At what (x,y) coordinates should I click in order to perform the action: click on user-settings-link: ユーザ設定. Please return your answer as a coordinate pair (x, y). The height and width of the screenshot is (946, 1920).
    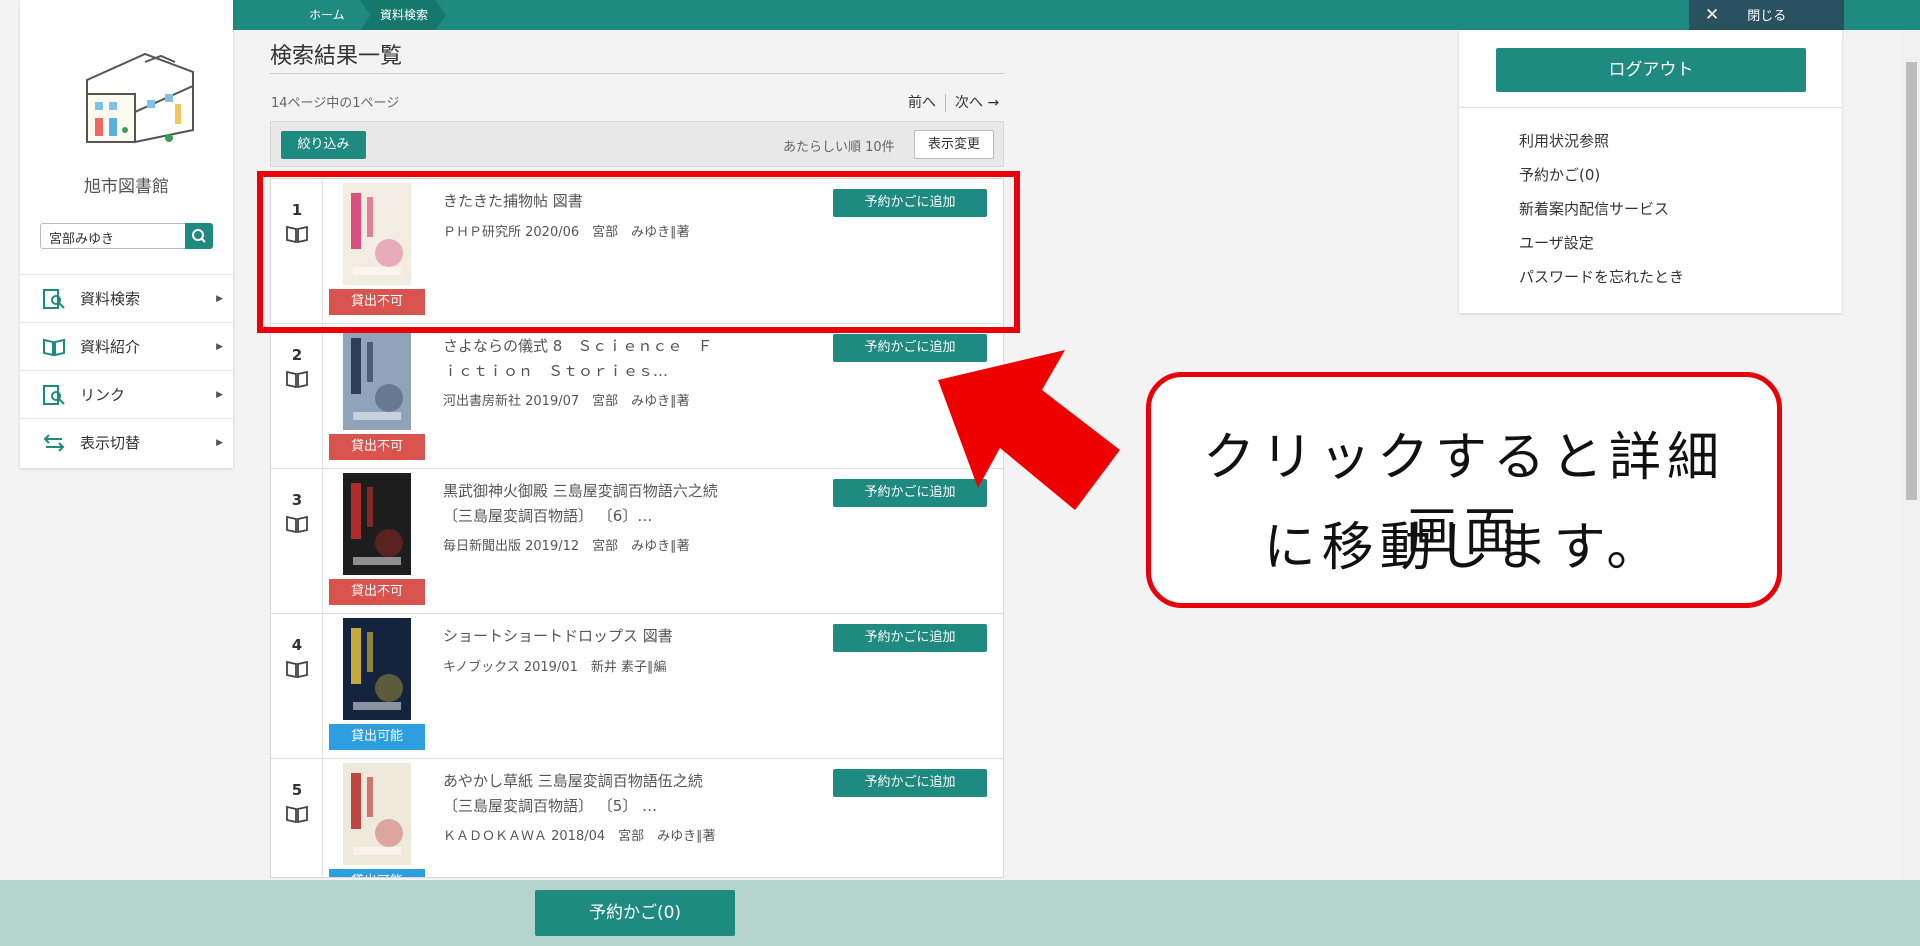
    Looking at the image, I should click on (1556, 242).